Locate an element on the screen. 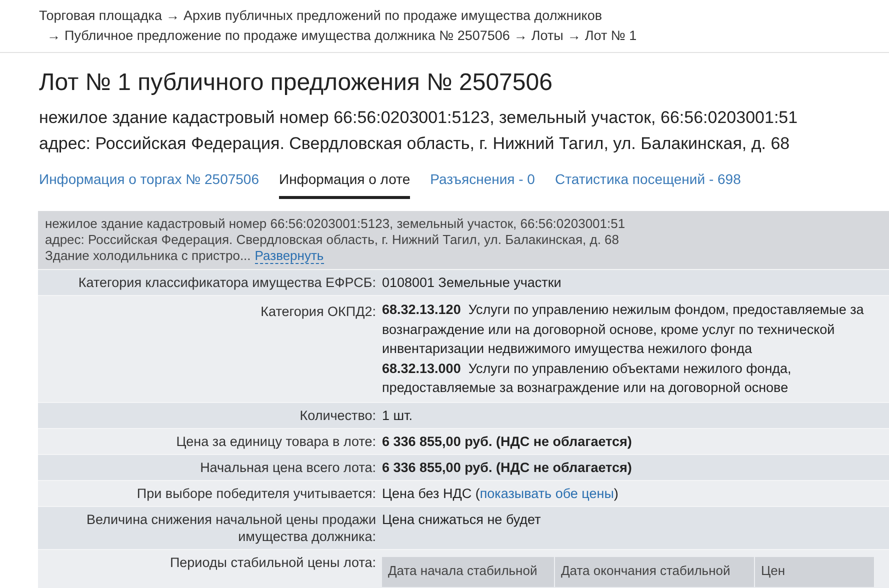 This screenshot has height=588, width=889. tab: Информация о торгах № 2507506 is located at coordinates (149, 183).